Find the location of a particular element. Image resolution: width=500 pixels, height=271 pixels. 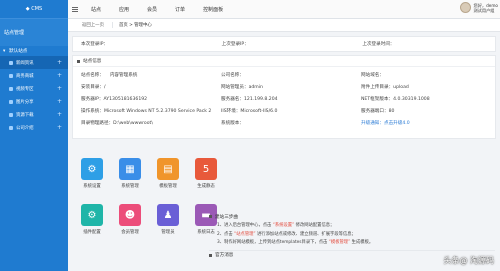

shortcut-admin: ♟ 管理员 is located at coordinates (168, 219).